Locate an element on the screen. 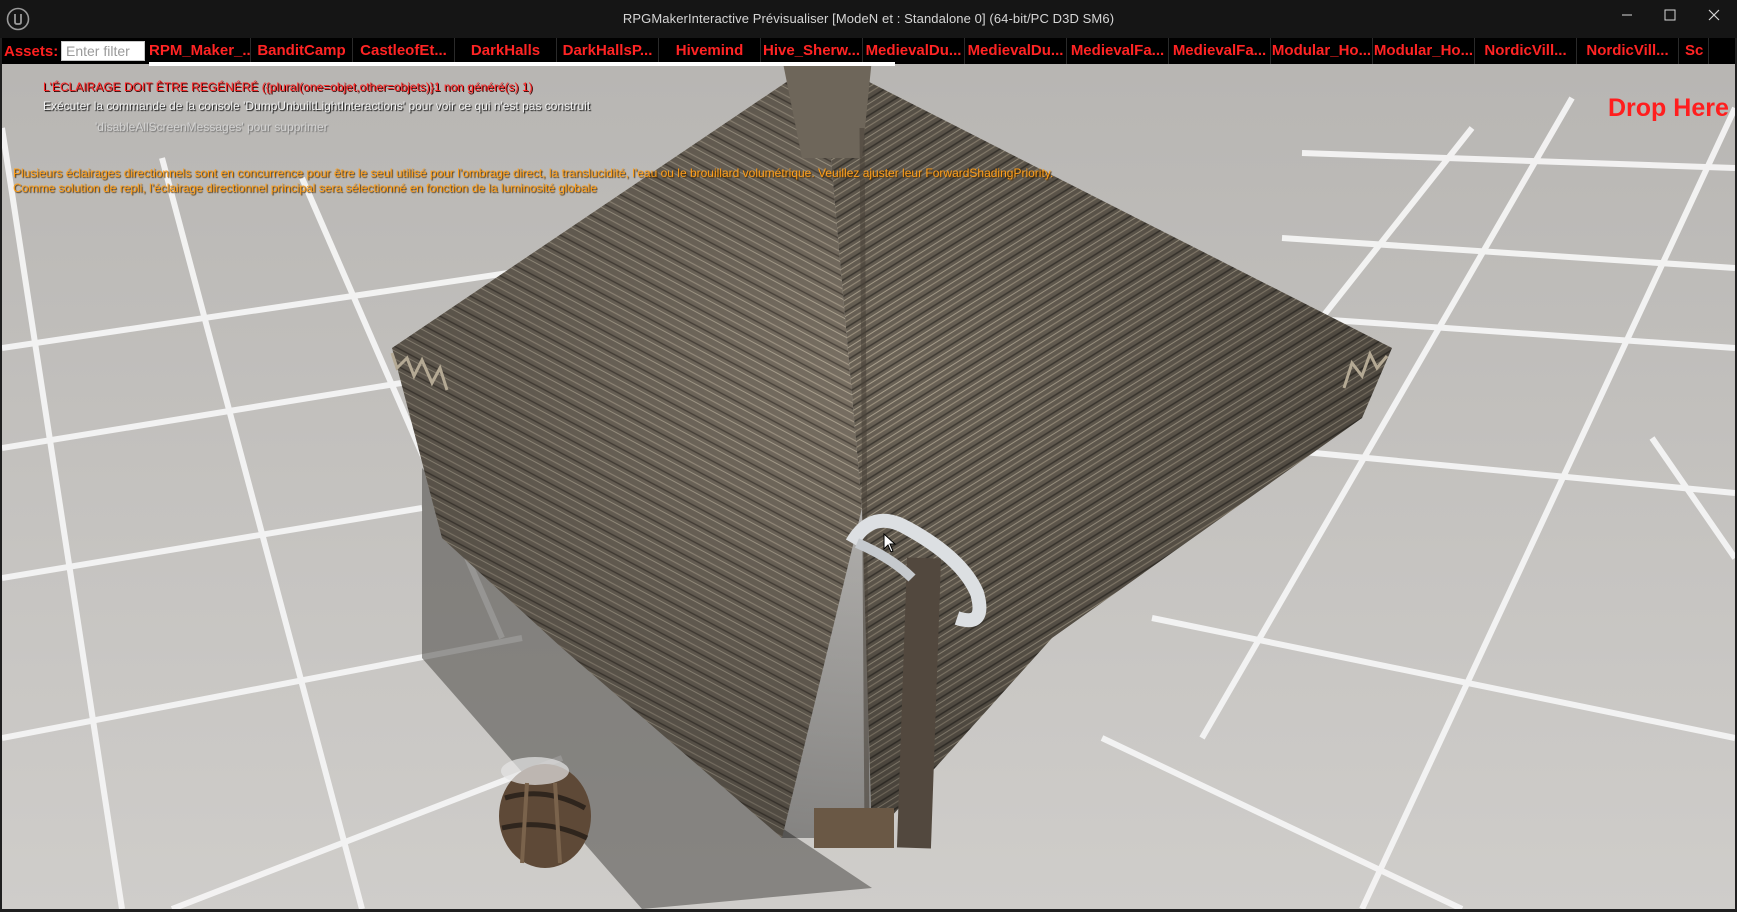 The width and height of the screenshot is (1737, 912). minimize-icon is located at coordinates (1627, 15).